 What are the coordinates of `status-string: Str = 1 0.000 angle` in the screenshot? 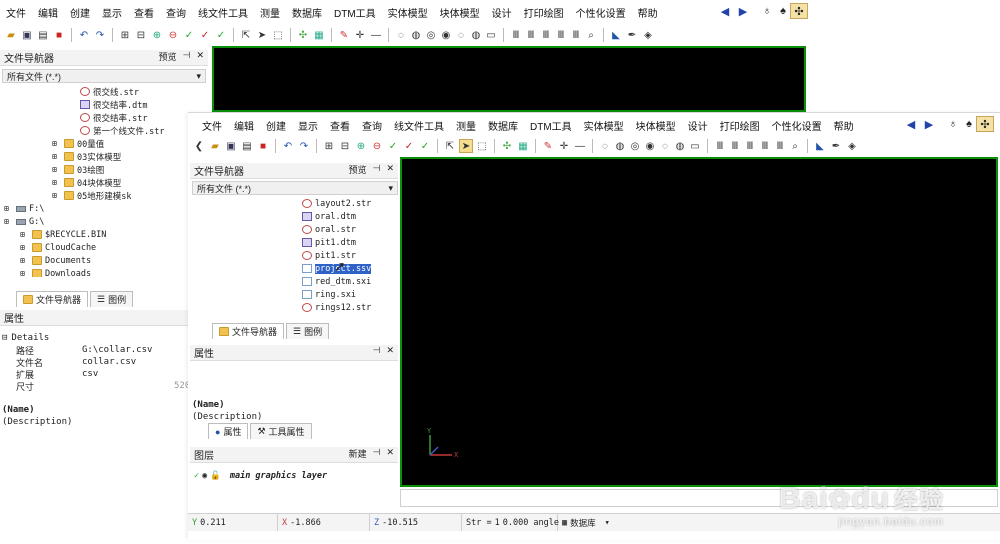 It's located at (510, 522).